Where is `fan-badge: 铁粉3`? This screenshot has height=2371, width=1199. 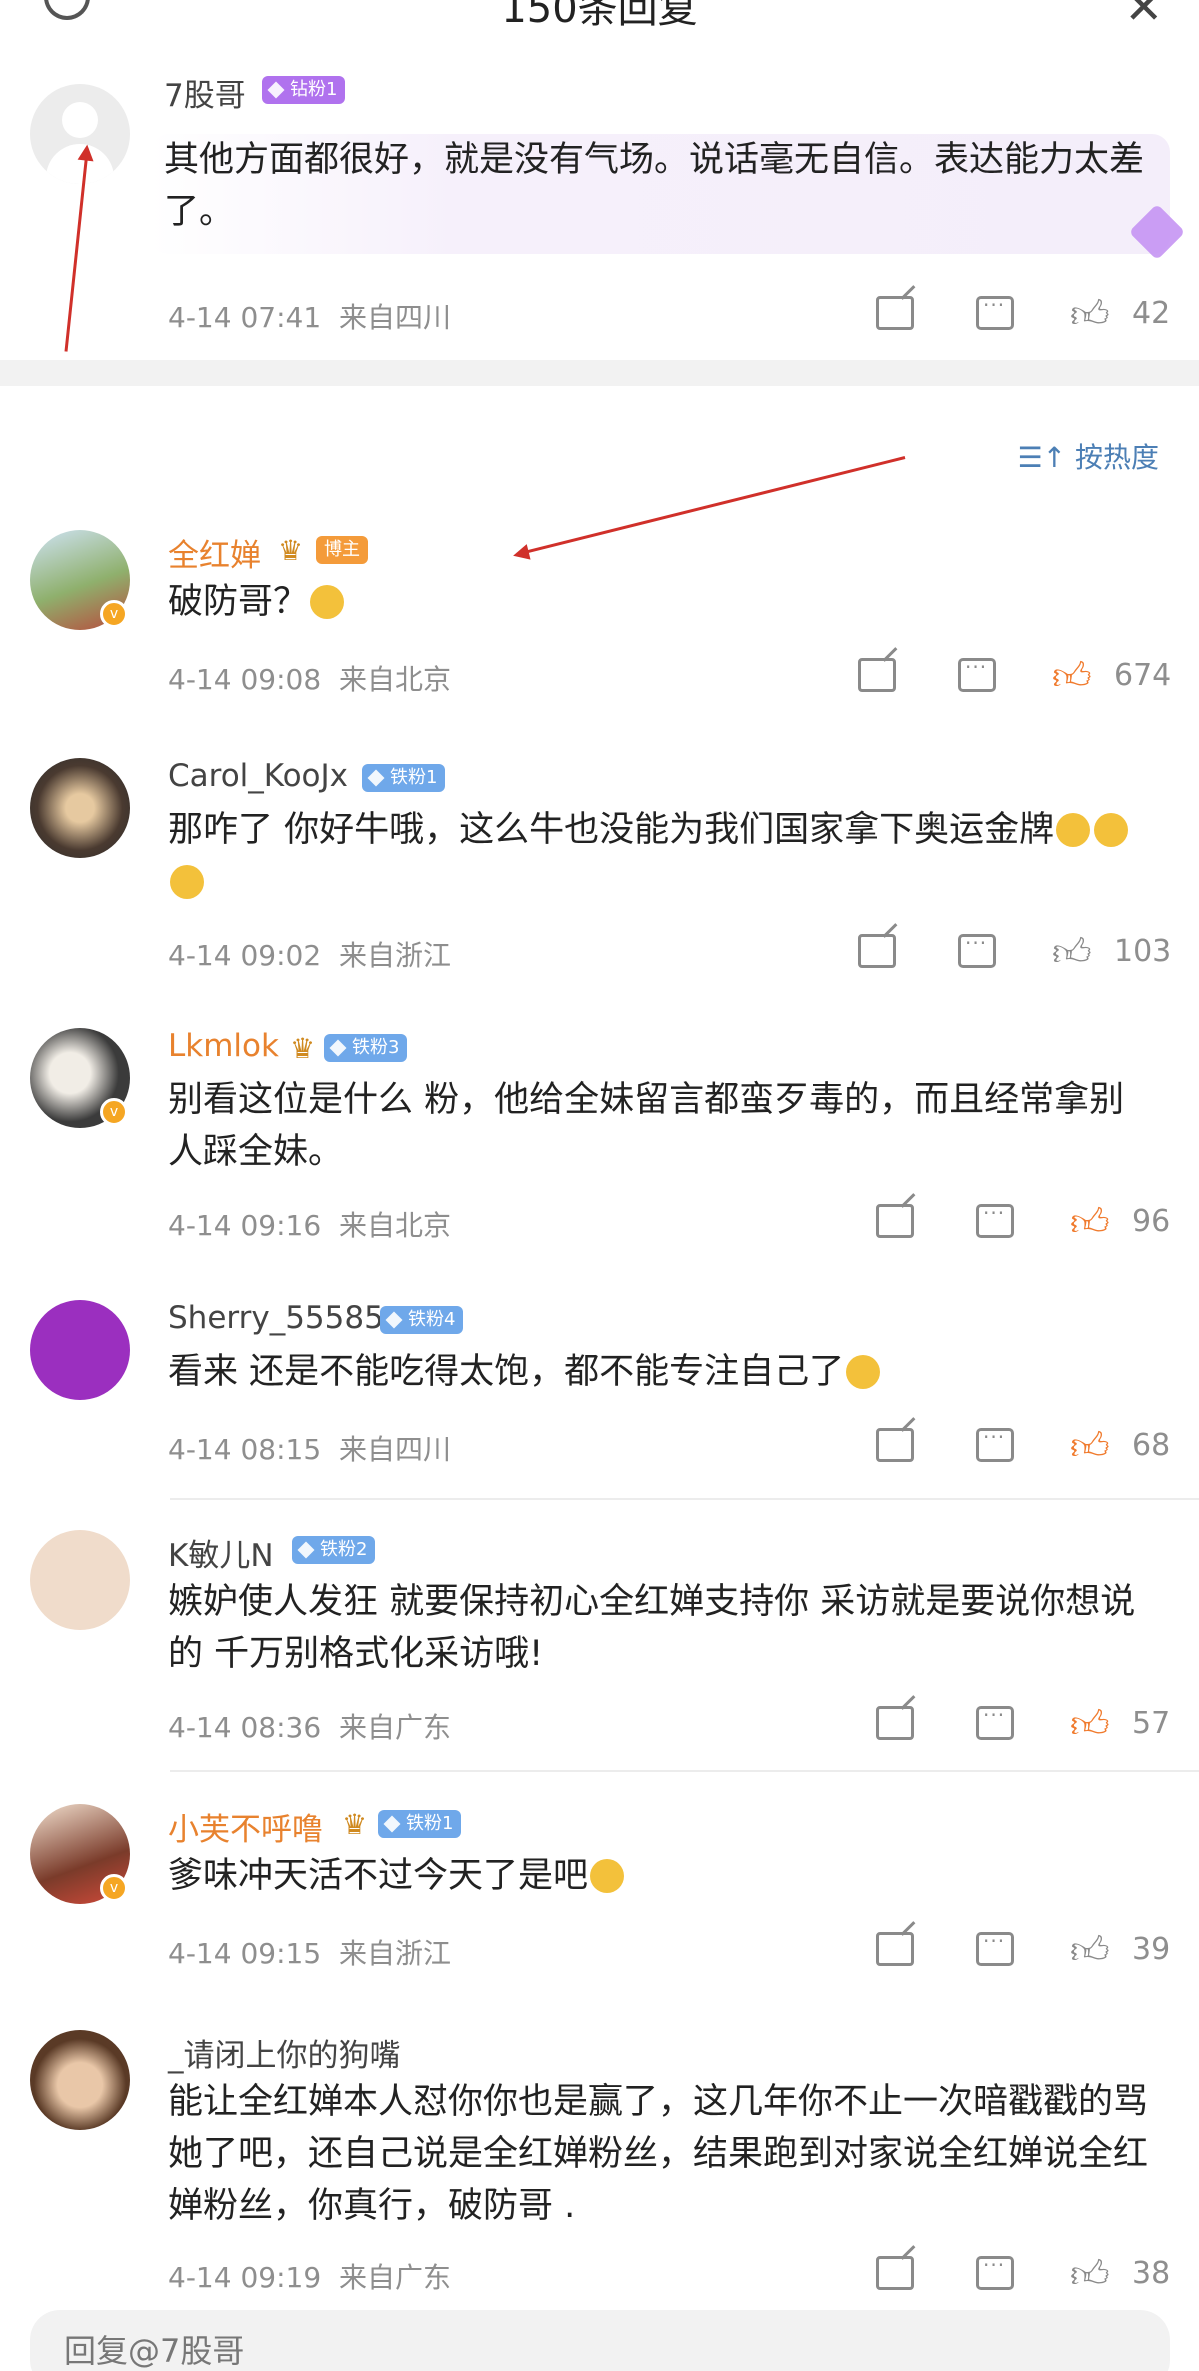 fan-badge: 铁粉3 is located at coordinates (366, 1048).